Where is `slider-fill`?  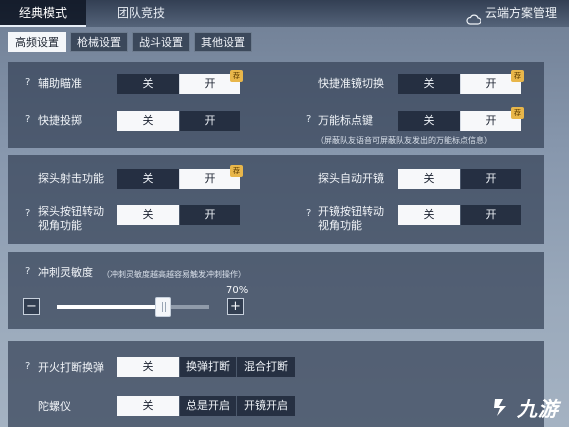
slider-fill is located at coordinates (110, 307).